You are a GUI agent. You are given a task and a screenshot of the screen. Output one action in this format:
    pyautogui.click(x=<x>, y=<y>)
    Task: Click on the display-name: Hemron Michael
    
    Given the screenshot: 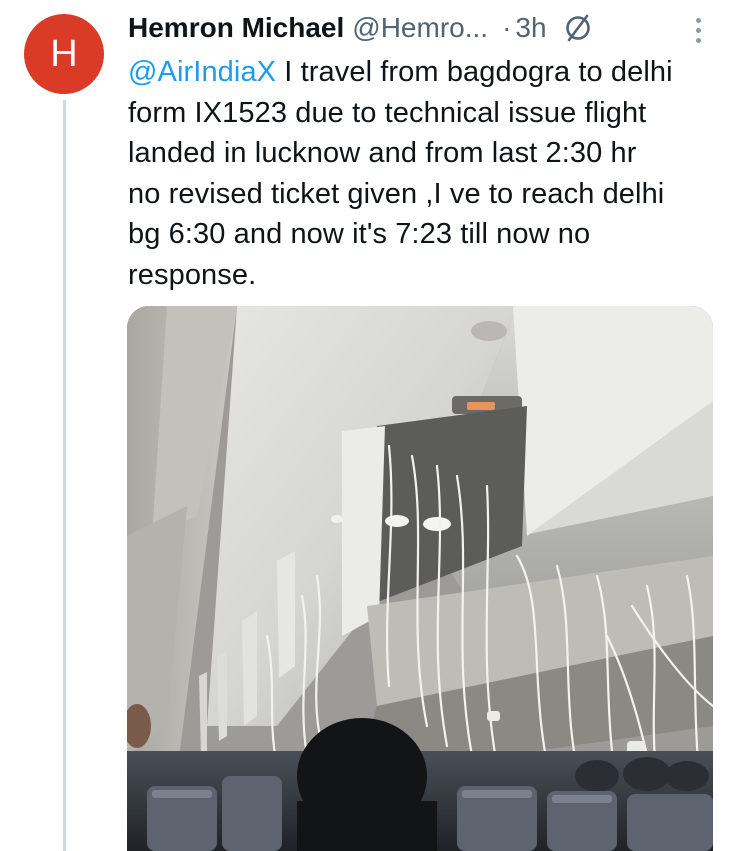 What is the action you would take?
    pyautogui.click(x=236, y=28)
    